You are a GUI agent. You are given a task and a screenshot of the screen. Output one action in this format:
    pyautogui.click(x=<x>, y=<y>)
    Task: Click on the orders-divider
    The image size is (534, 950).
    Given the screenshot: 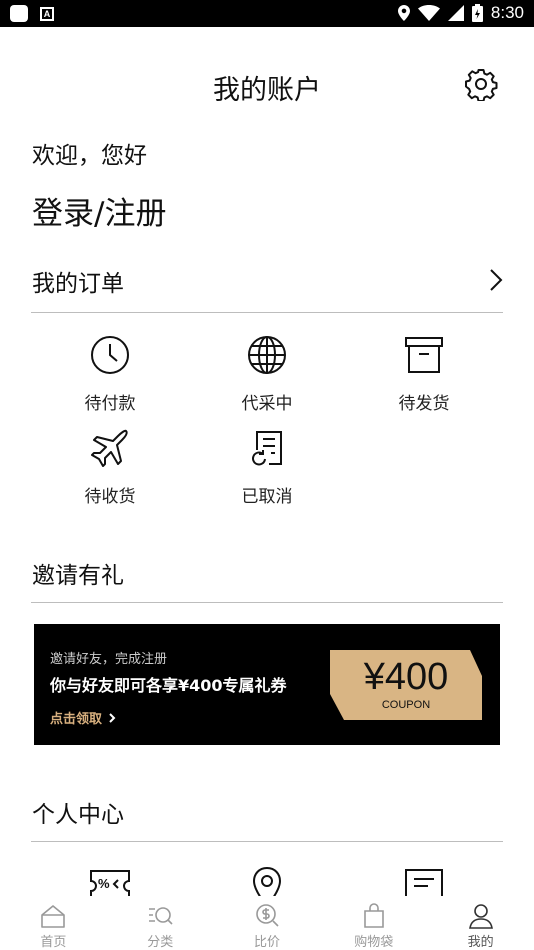 What is the action you would take?
    pyautogui.click(x=267, y=312)
    